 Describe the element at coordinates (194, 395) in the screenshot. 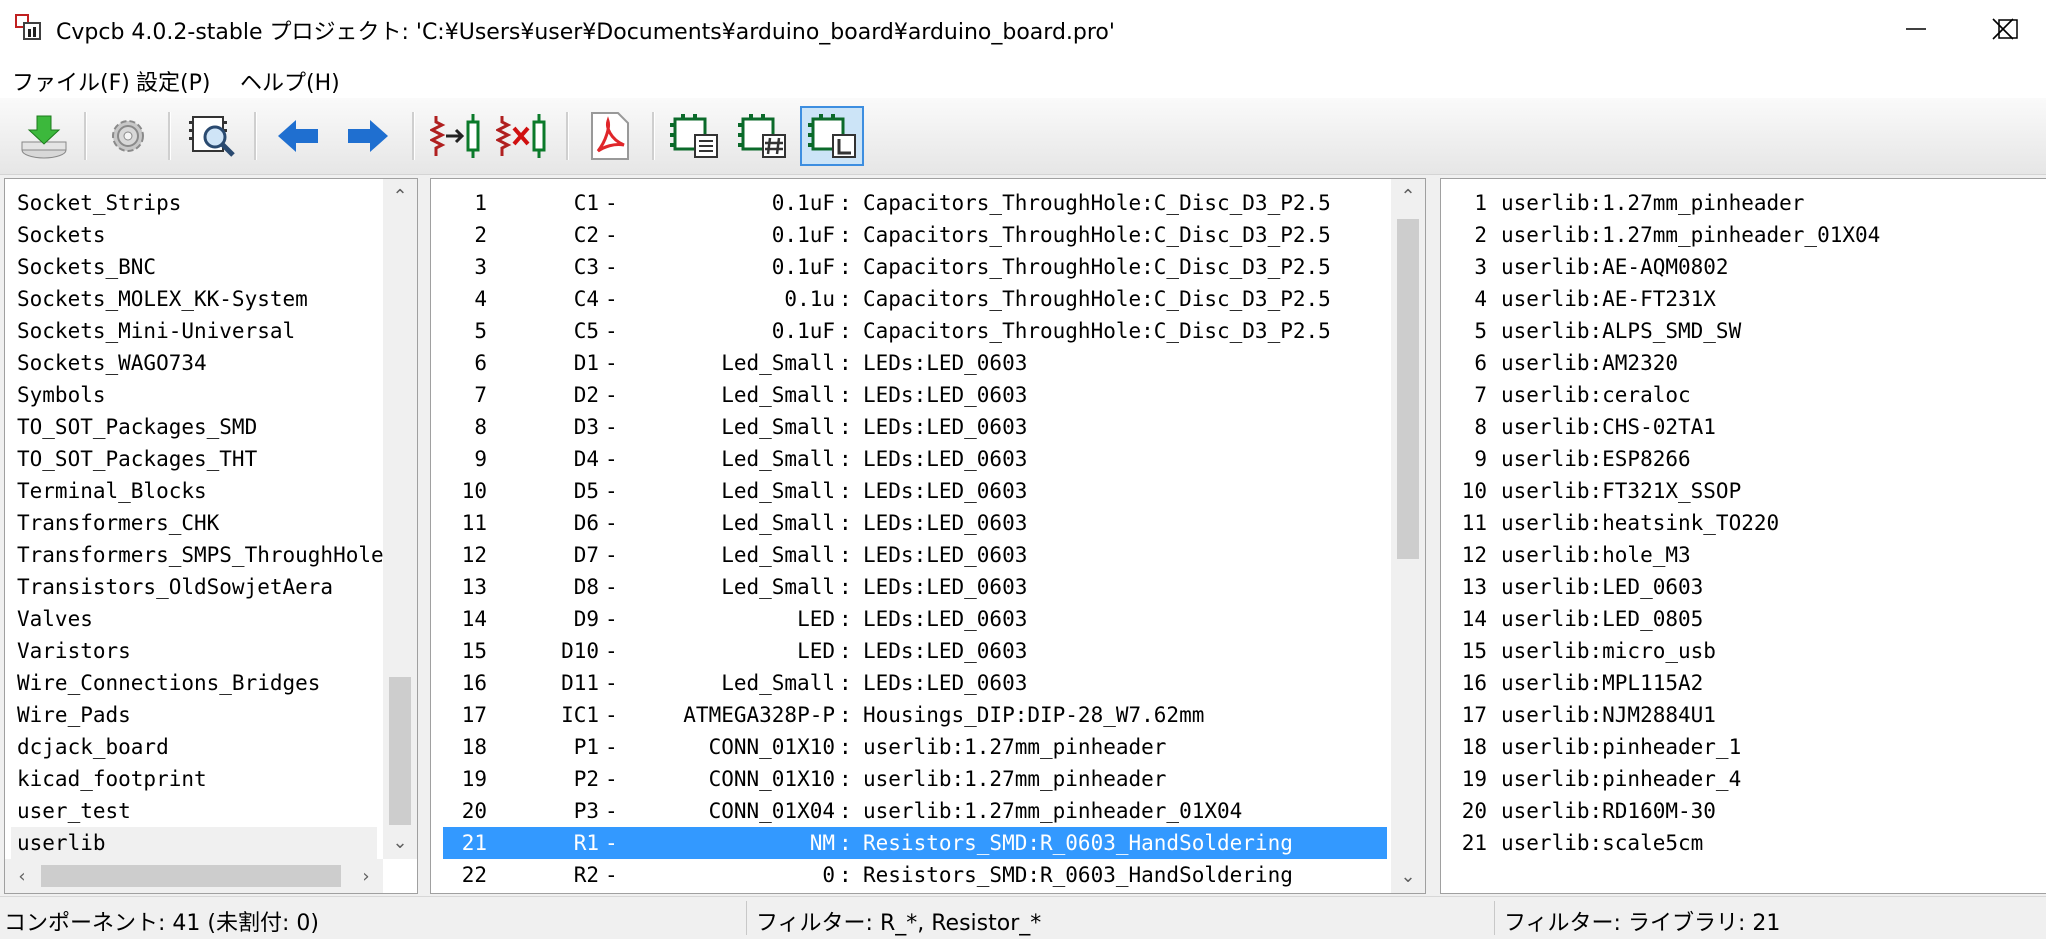

I see `library-item: Symbols` at that location.